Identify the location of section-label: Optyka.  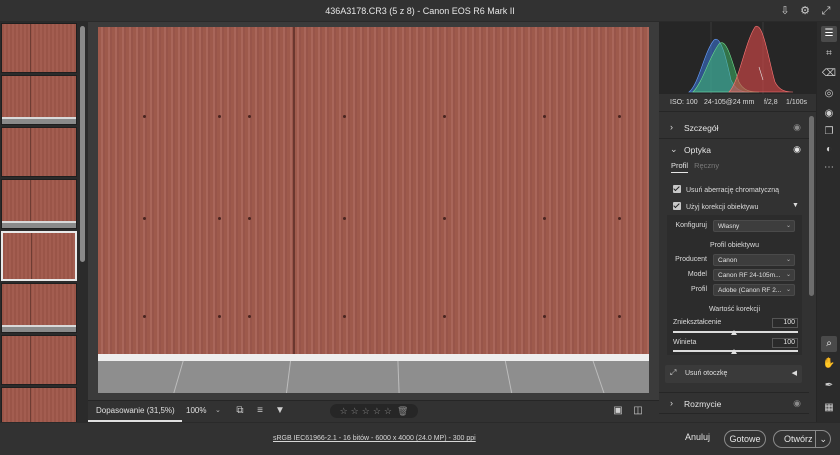
(697, 150).